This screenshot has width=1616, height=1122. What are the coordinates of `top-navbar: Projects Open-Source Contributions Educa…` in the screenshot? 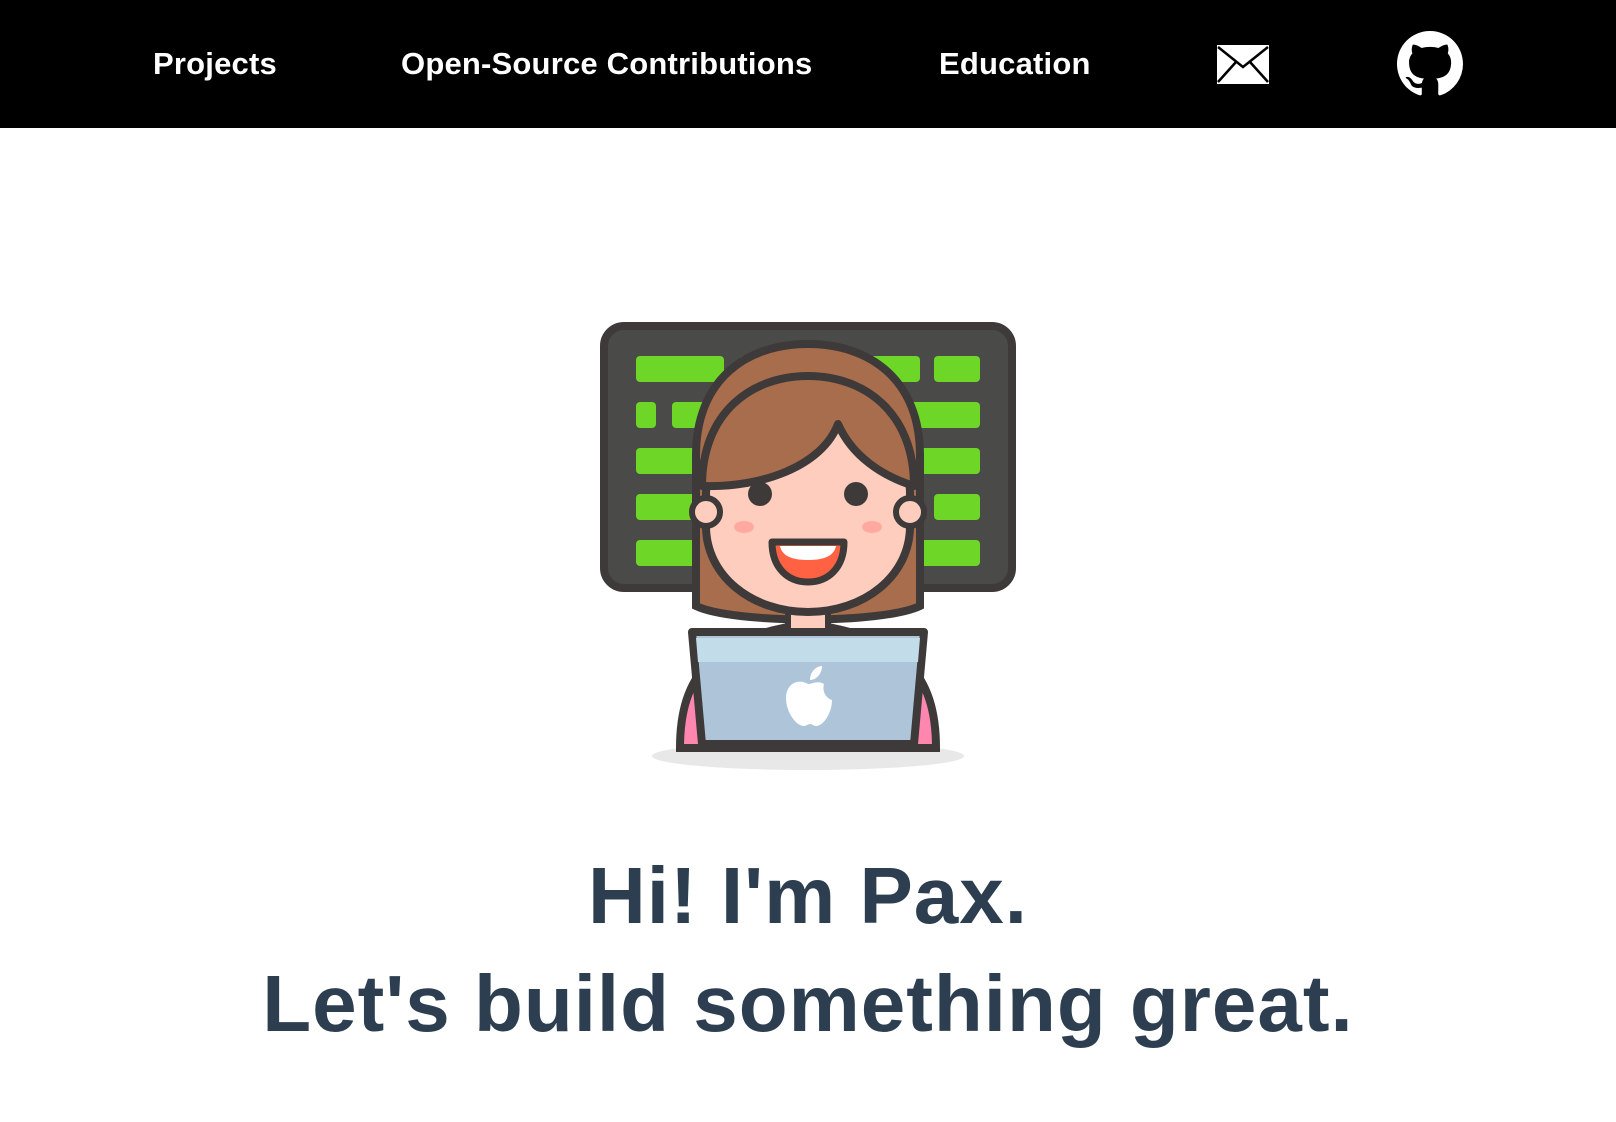 It's located at (808, 64).